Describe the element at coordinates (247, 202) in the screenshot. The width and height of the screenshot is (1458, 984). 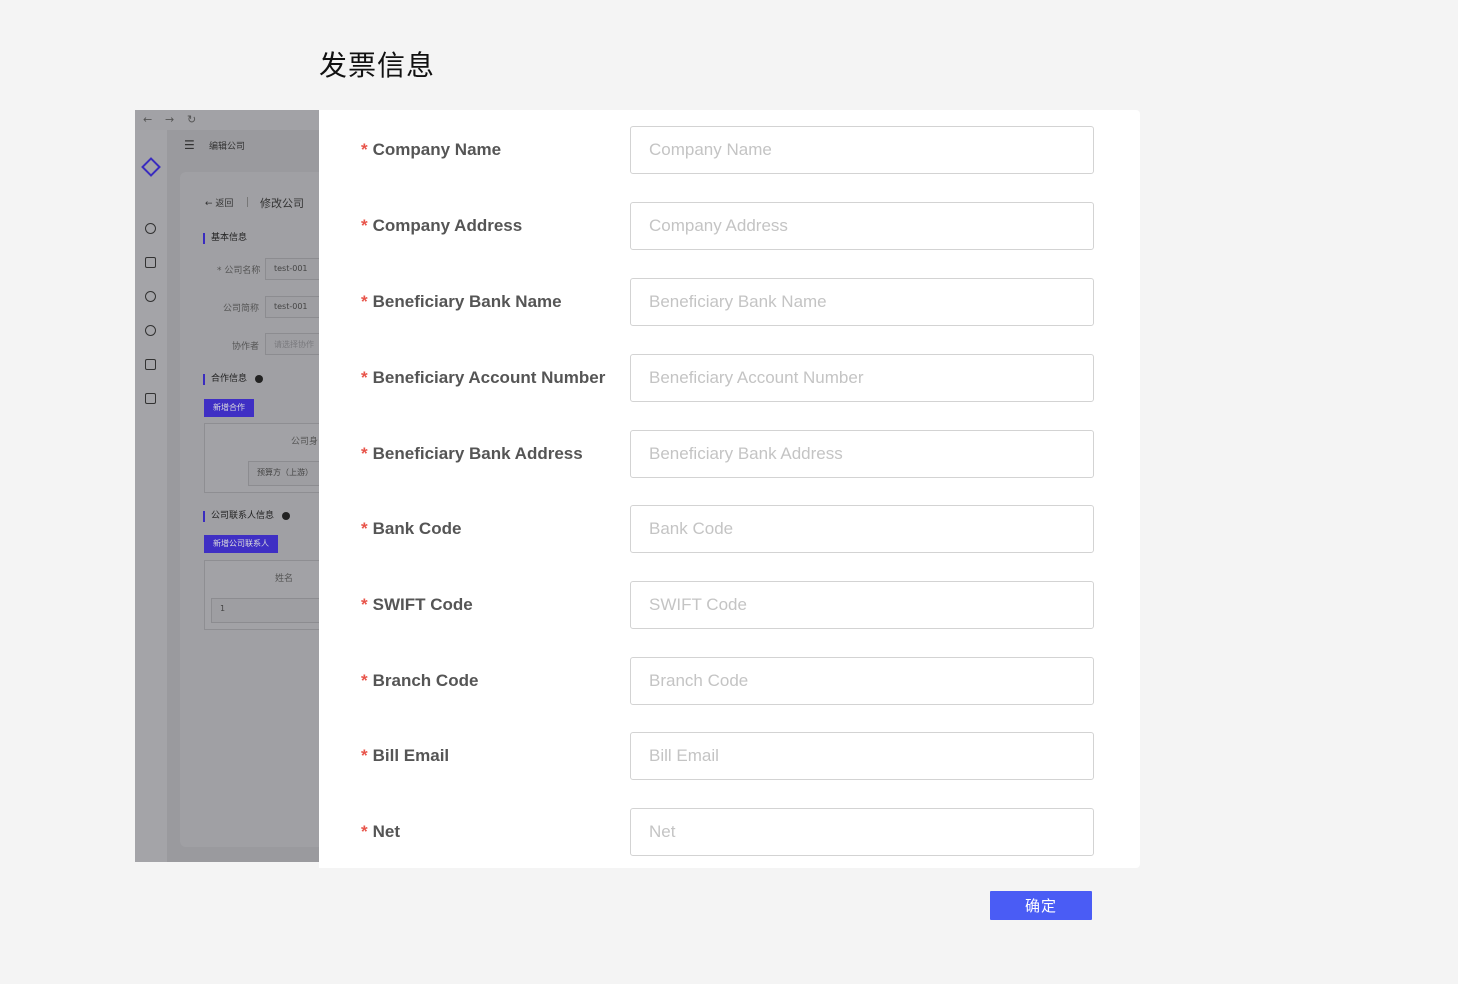
I see `breadcrumb-divider` at that location.